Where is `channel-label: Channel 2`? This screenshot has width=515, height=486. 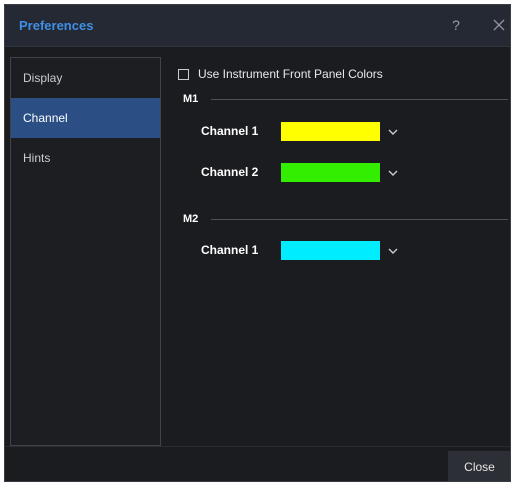
channel-label: Channel 2 is located at coordinates (230, 172).